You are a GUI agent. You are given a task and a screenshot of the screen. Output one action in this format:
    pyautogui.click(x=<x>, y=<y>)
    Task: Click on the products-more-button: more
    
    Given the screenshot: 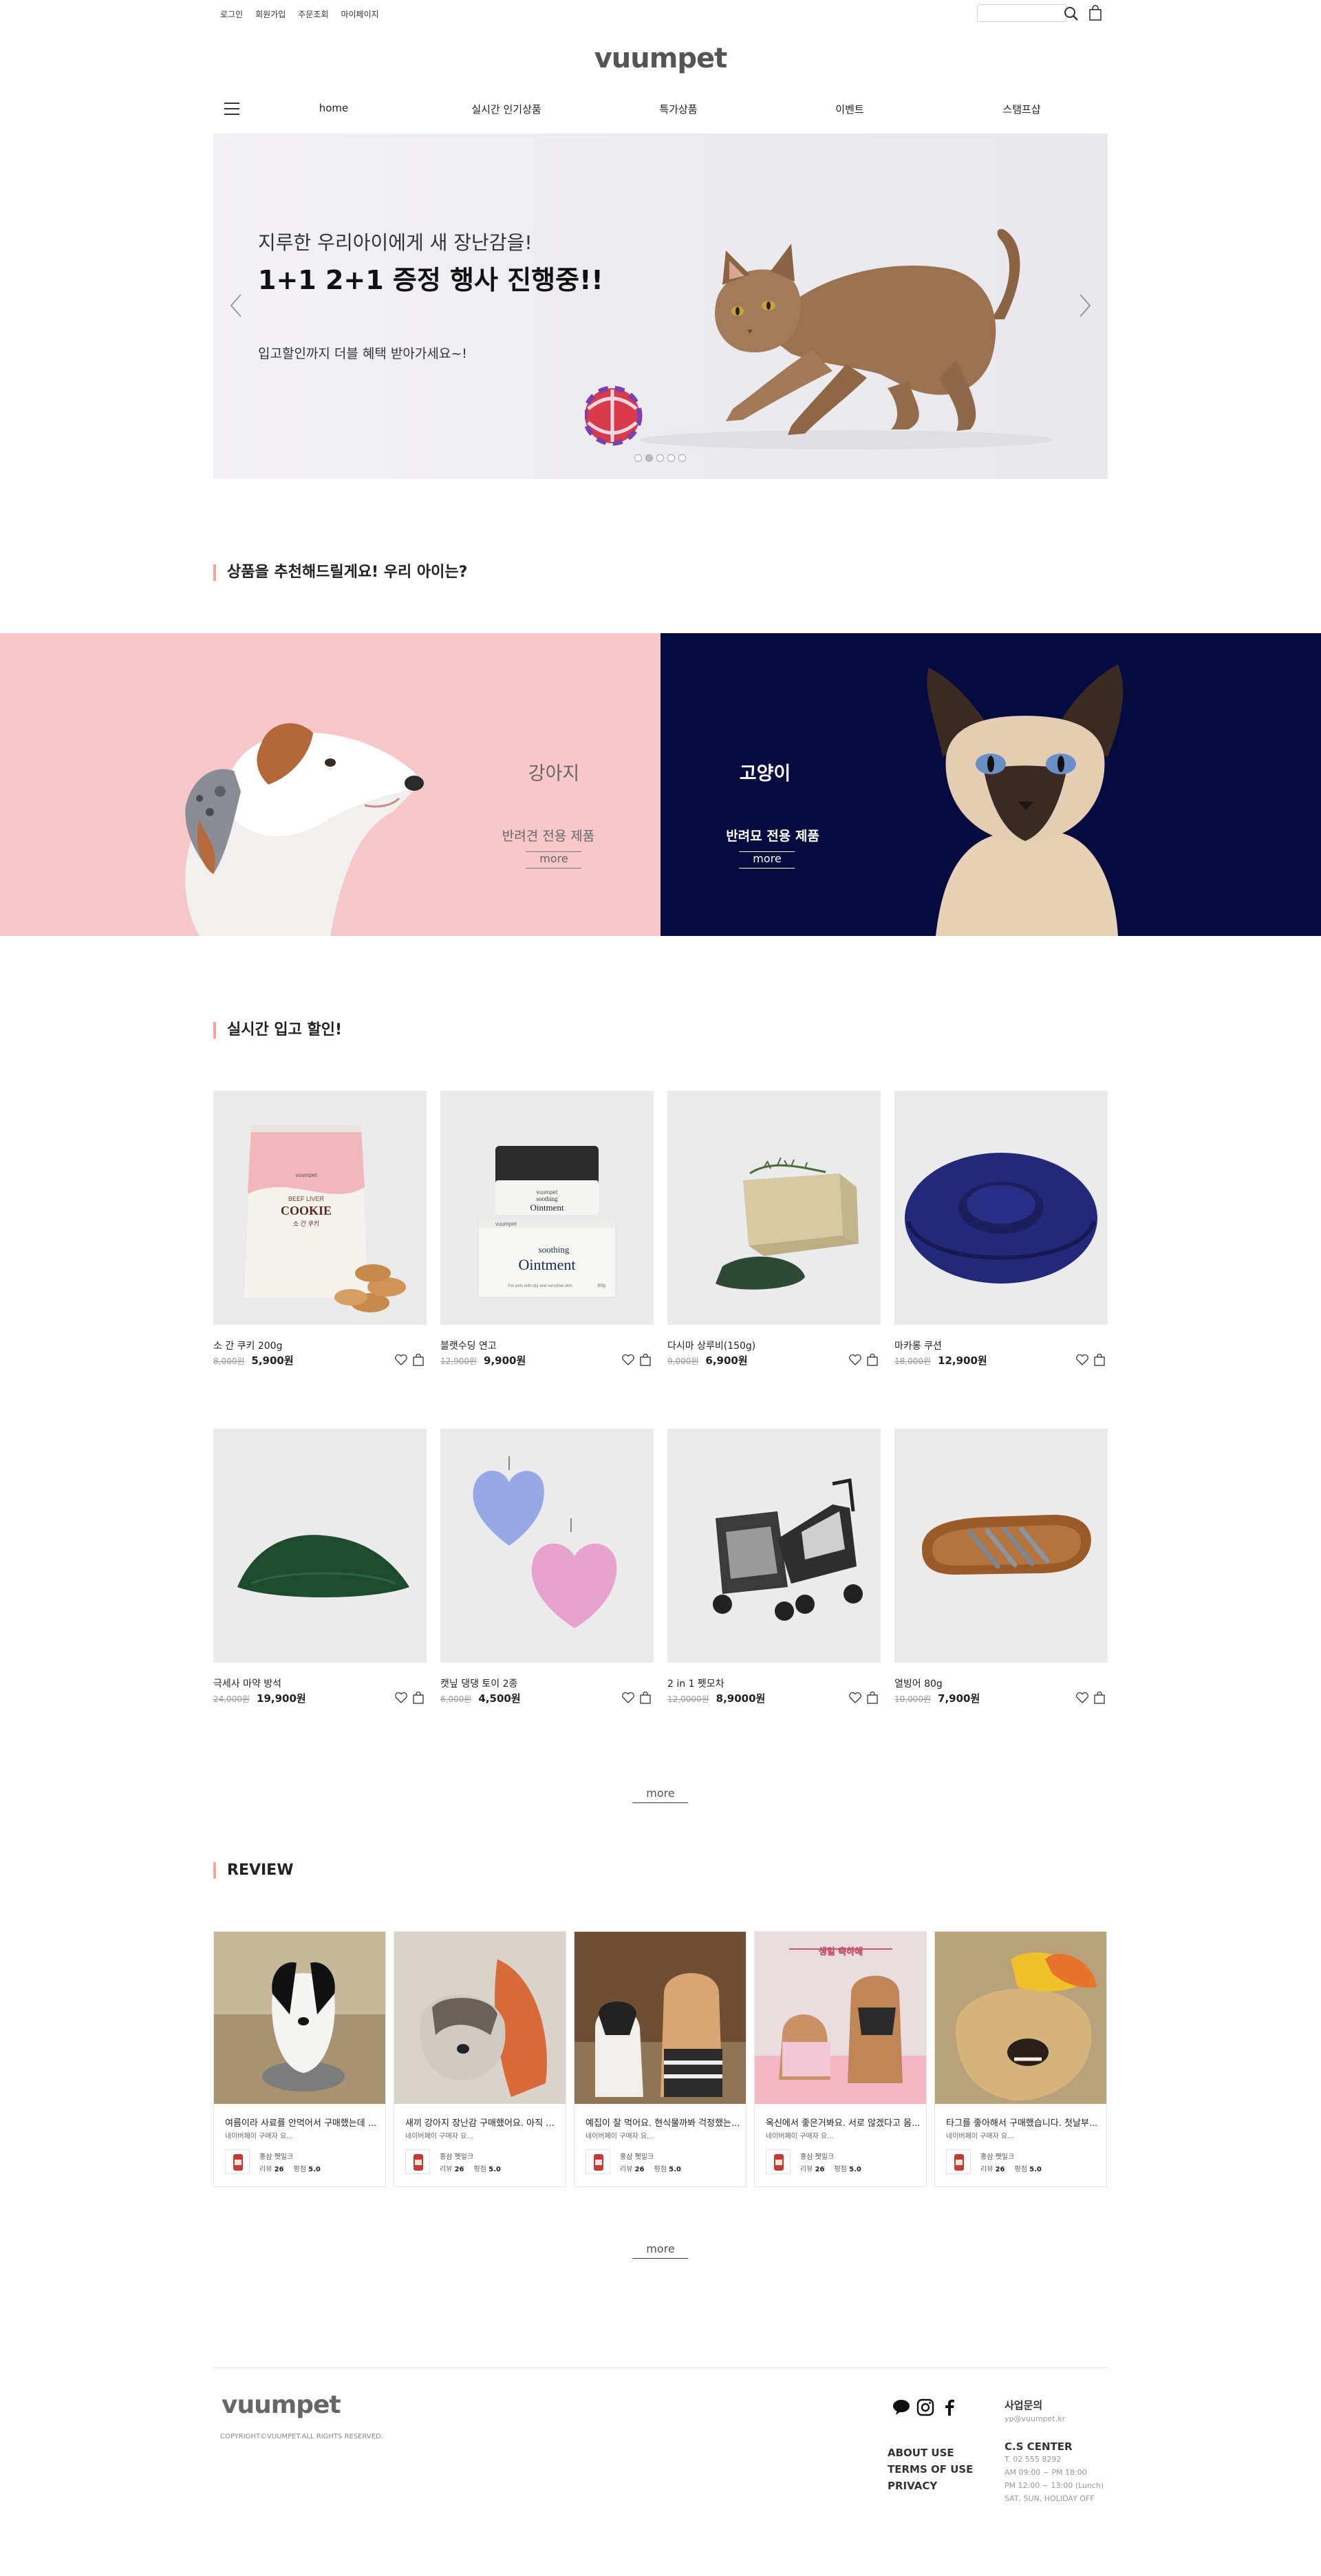 What is the action you would take?
    pyautogui.click(x=660, y=1795)
    